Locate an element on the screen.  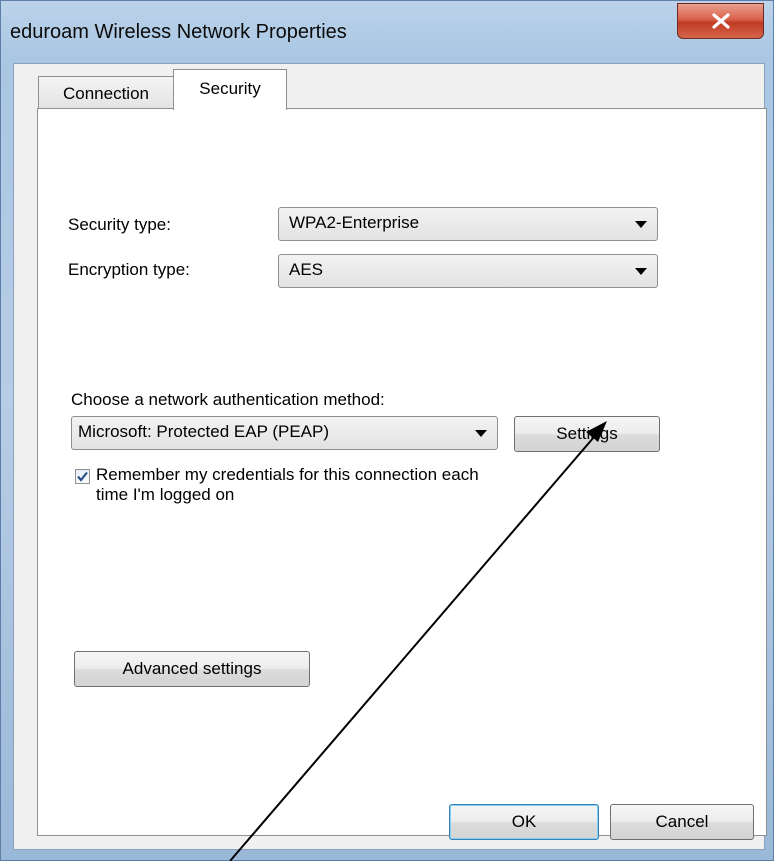
encryption-type-label: Encryption type: is located at coordinates (129, 269).